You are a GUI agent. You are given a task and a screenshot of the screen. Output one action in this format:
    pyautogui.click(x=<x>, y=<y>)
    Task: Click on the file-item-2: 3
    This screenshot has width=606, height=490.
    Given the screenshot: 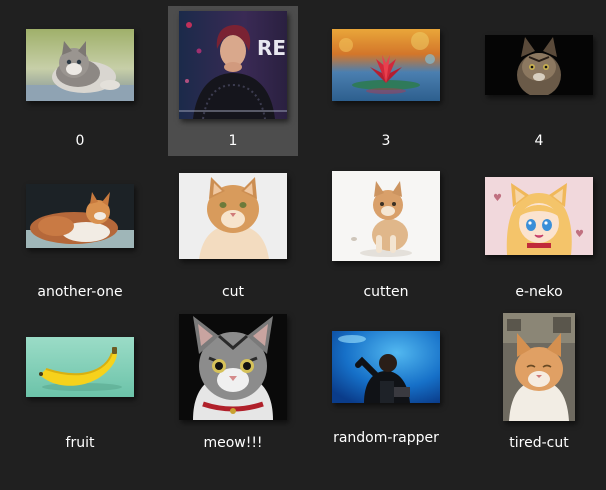 What is the action you would take?
    pyautogui.click(x=386, y=81)
    